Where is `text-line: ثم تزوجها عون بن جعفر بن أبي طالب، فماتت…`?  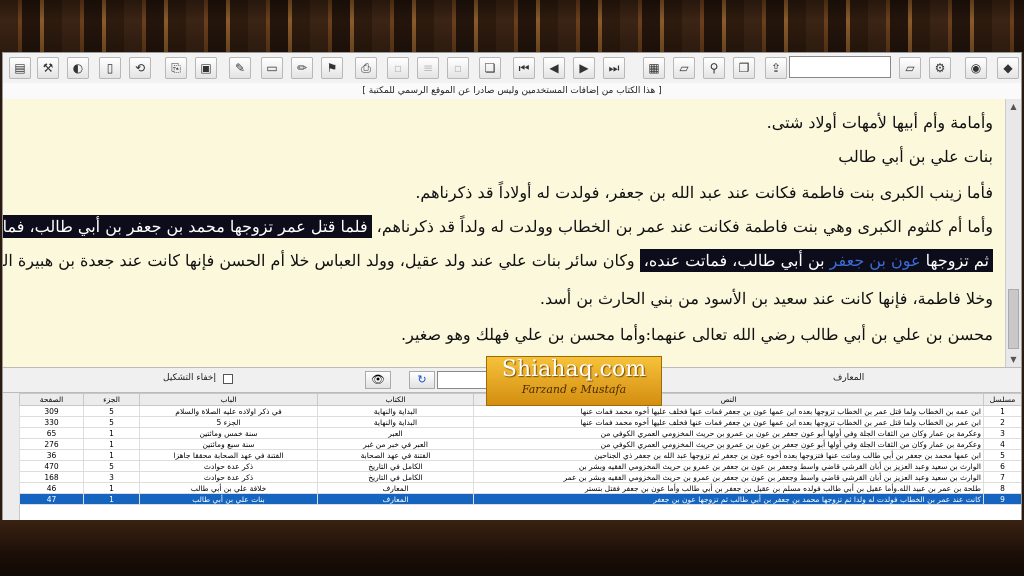
text-line: ثم تزوجها عون بن جعفر بن أبي طالب، فماتت… is located at coordinates (498, 260).